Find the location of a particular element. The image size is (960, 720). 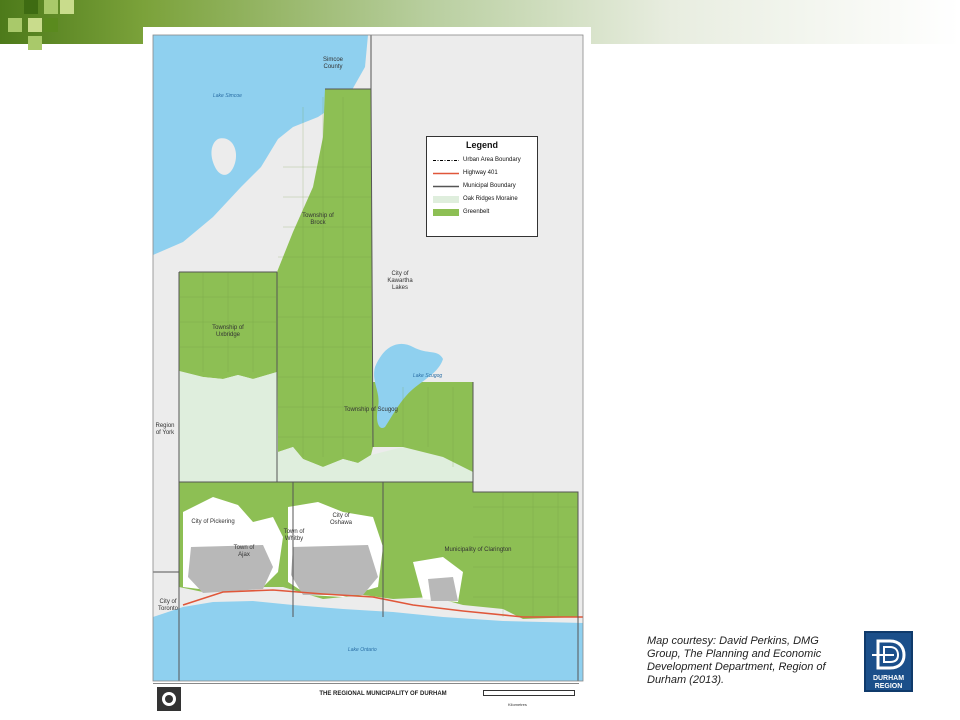

legend-item-highway-401: Highway 401 is located at coordinates (482, 173).